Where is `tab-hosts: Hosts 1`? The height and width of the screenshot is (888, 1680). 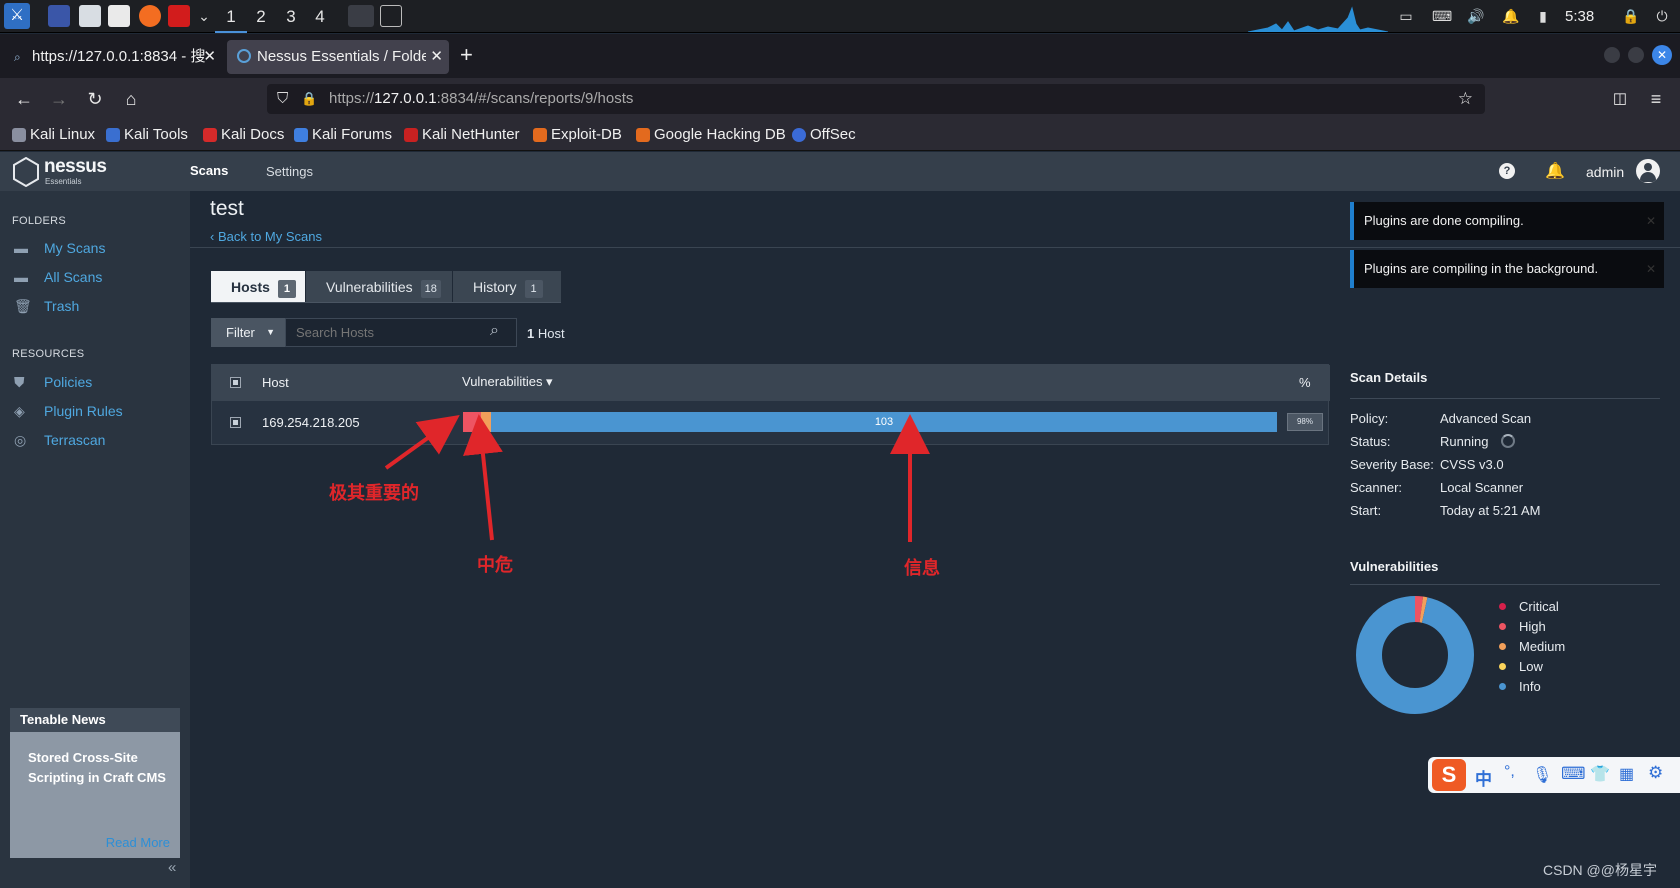 tab-hosts: Hosts 1 is located at coordinates (258, 287).